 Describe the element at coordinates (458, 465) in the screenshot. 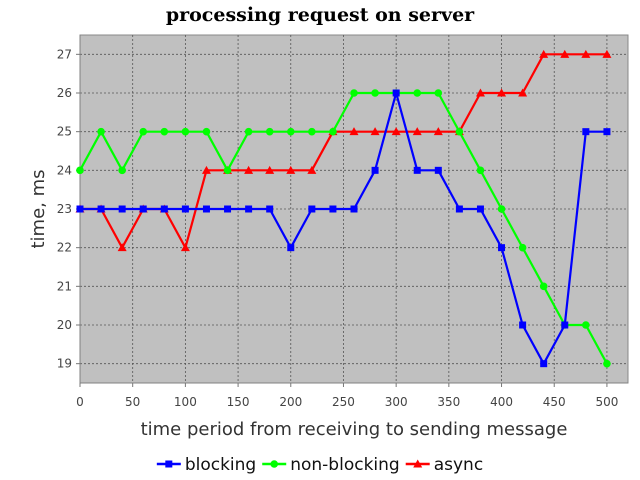

I see `legend-label-async: async` at that location.